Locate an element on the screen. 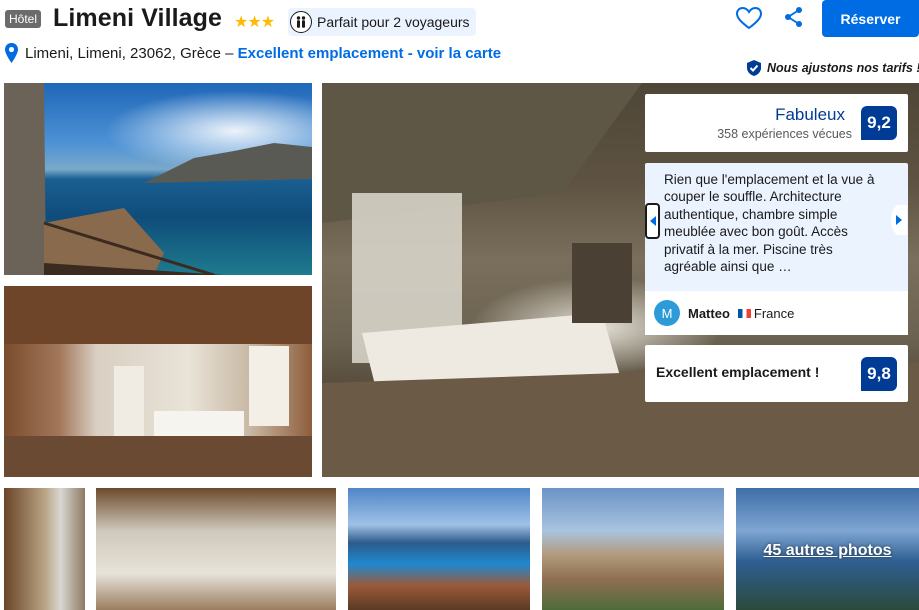  price-note-text: Nous ajustons nos tarifs ! is located at coordinates (843, 68).